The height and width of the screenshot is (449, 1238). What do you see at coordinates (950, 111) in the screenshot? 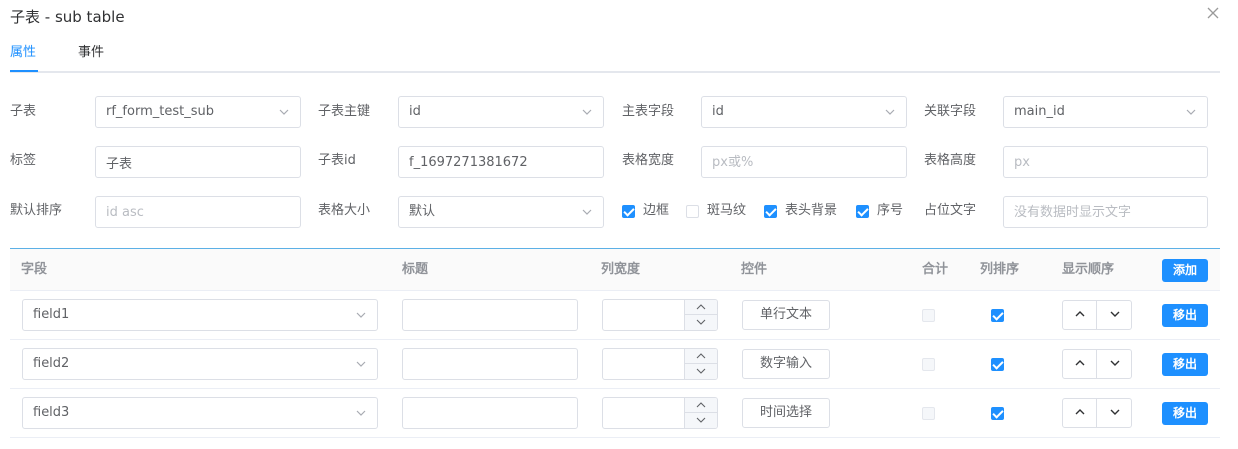
I see `link-field-label: 关联字段` at bounding box center [950, 111].